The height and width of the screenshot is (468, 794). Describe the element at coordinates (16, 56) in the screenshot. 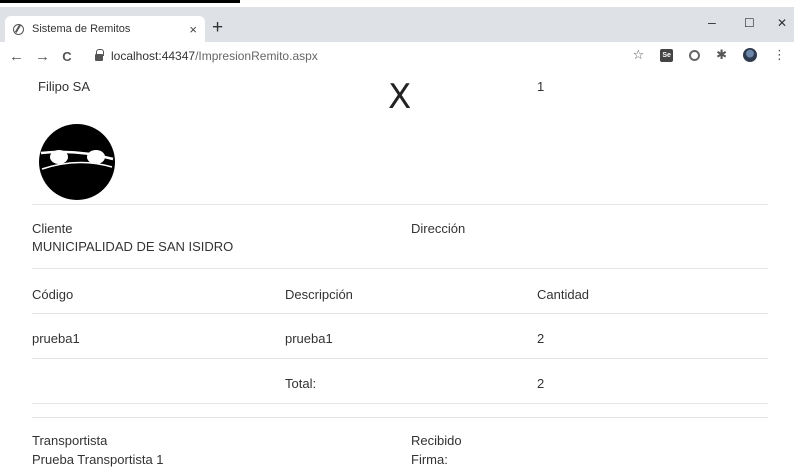

I see `back-button: ←` at that location.